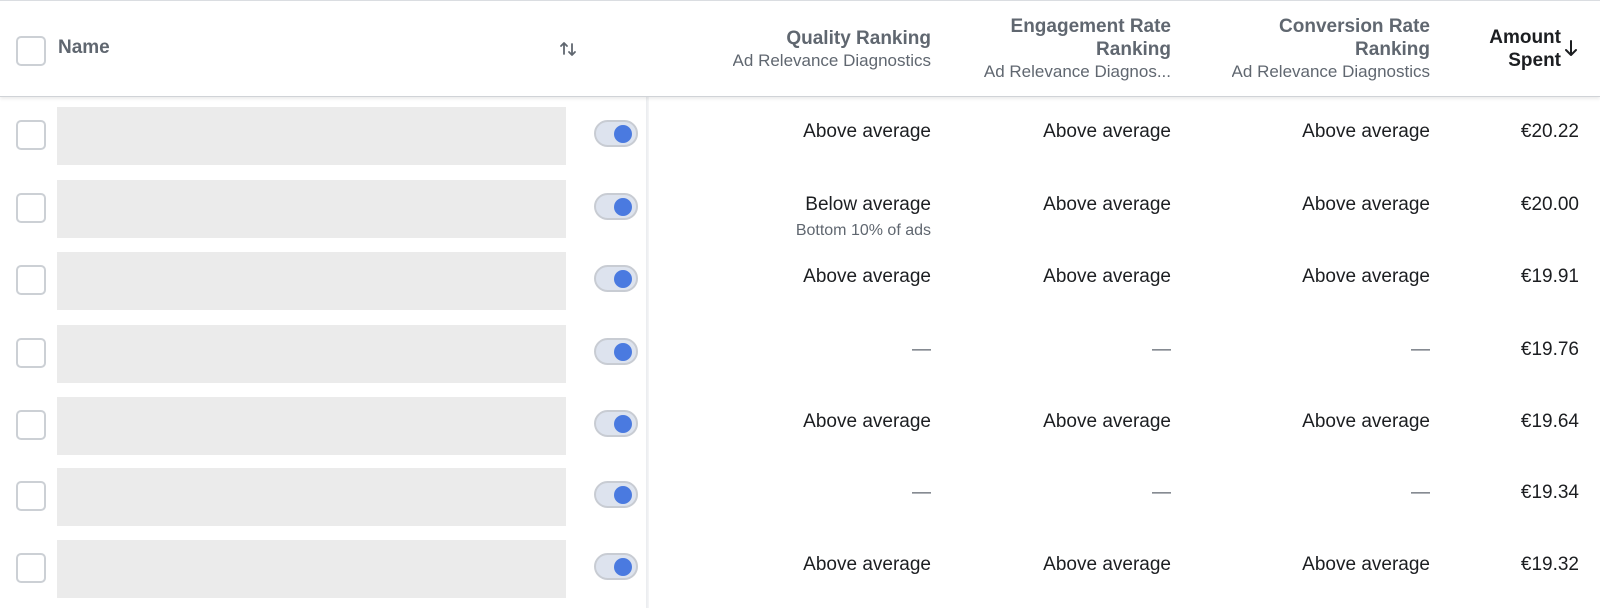 This screenshot has width=1600, height=608. I want to click on quality-ranking-header: Quality Ranking Ad Relevance Diagnostics, so click(795, 49).